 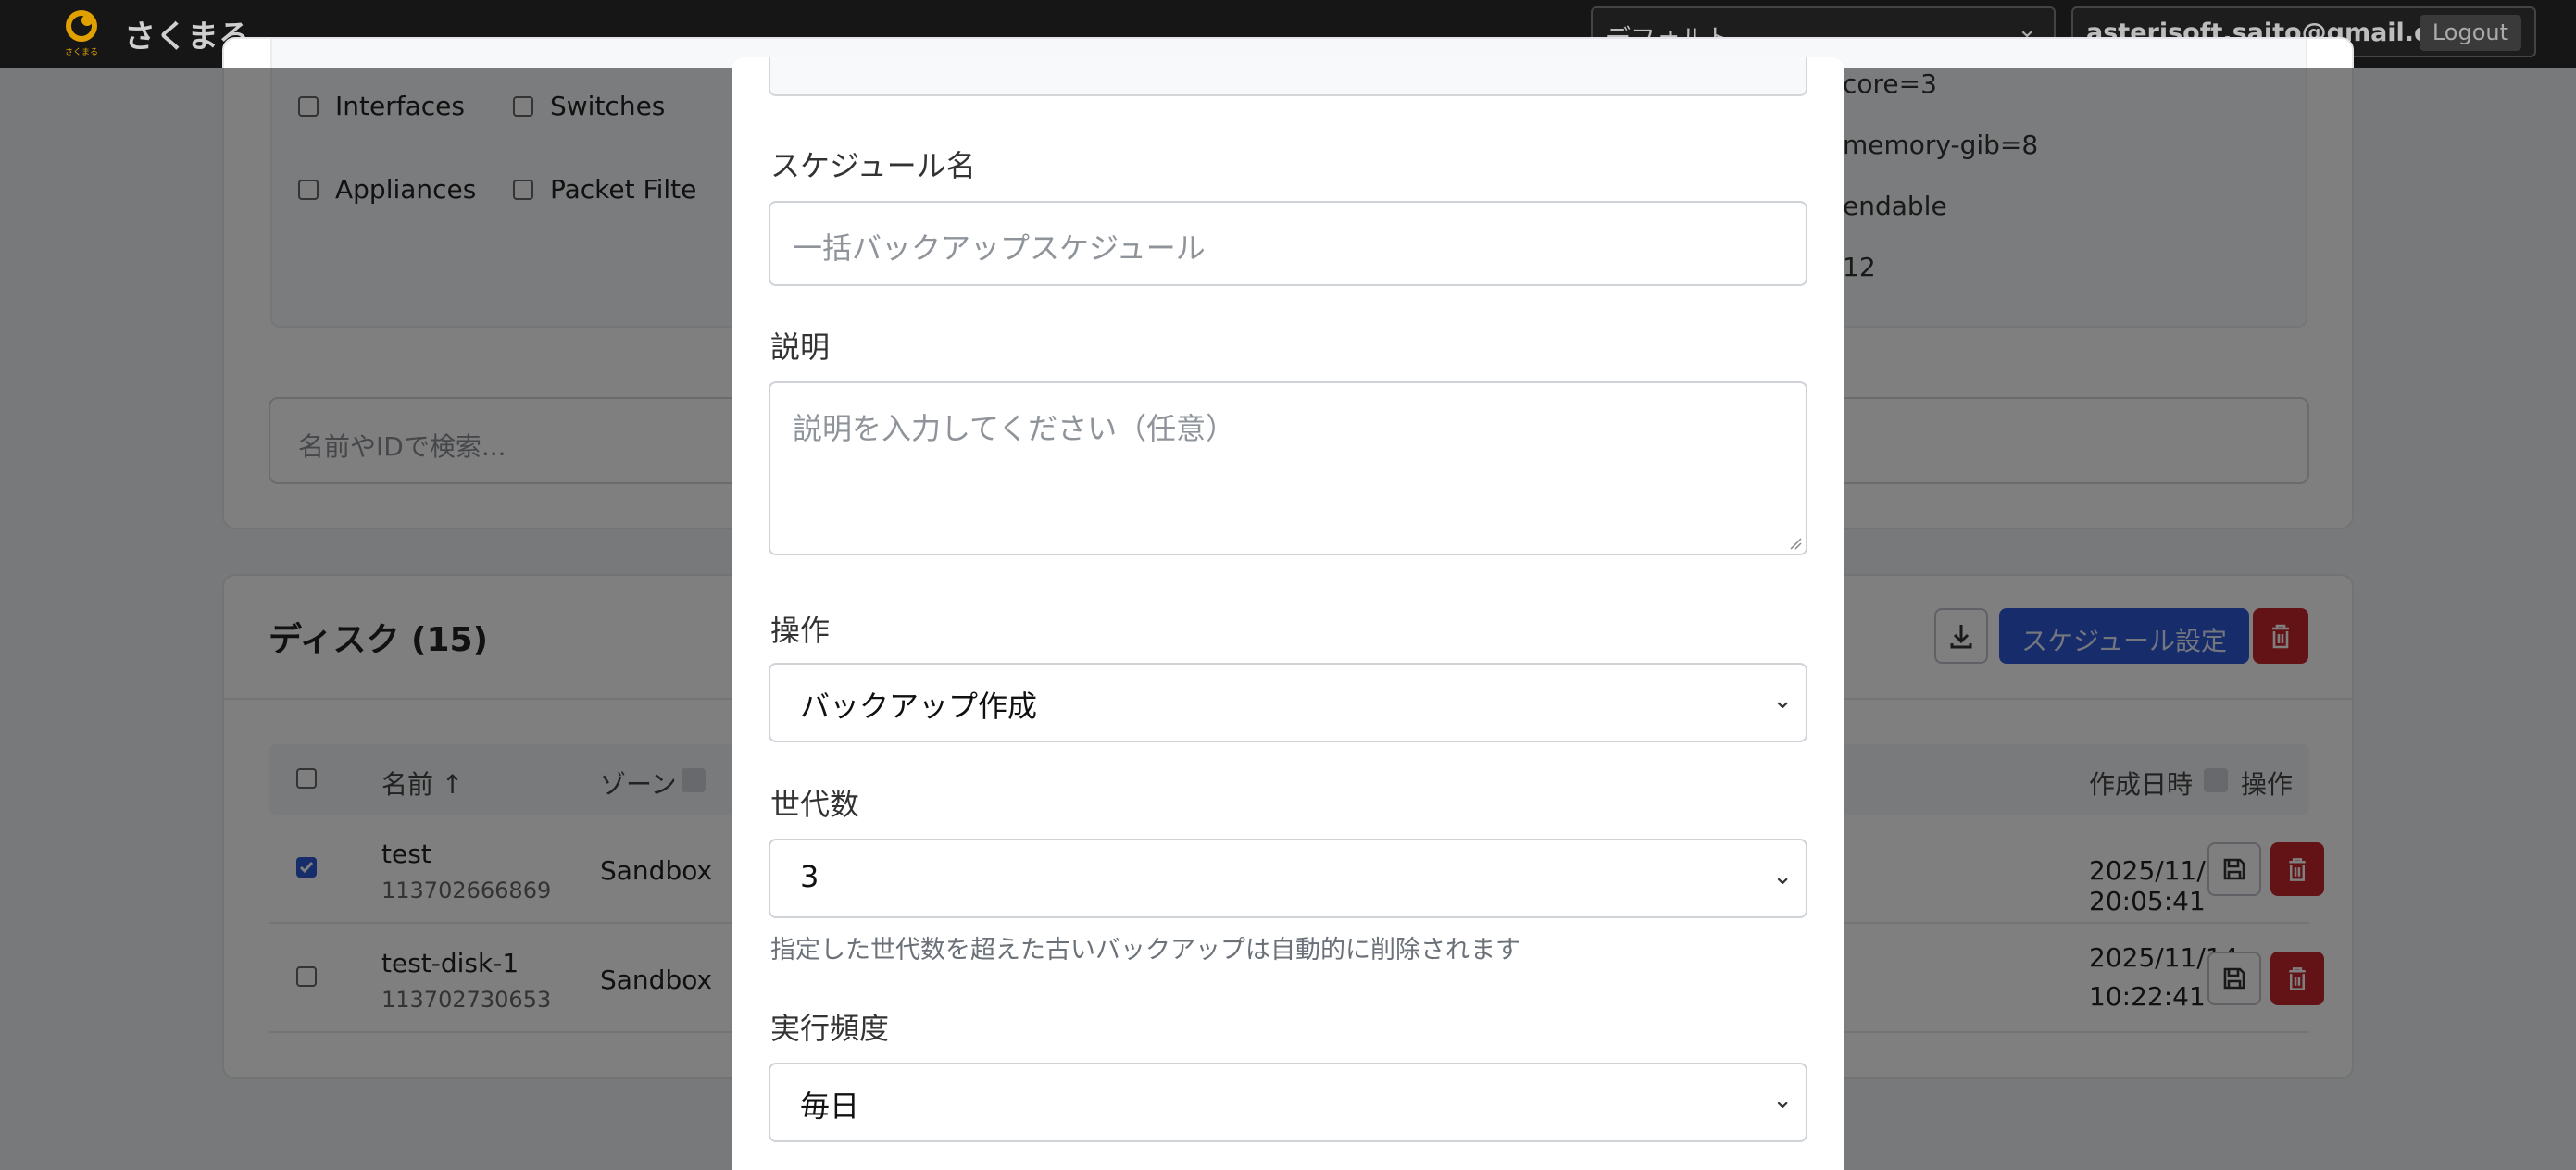 I want to click on svg-text: さくまる, so click(x=81, y=52).